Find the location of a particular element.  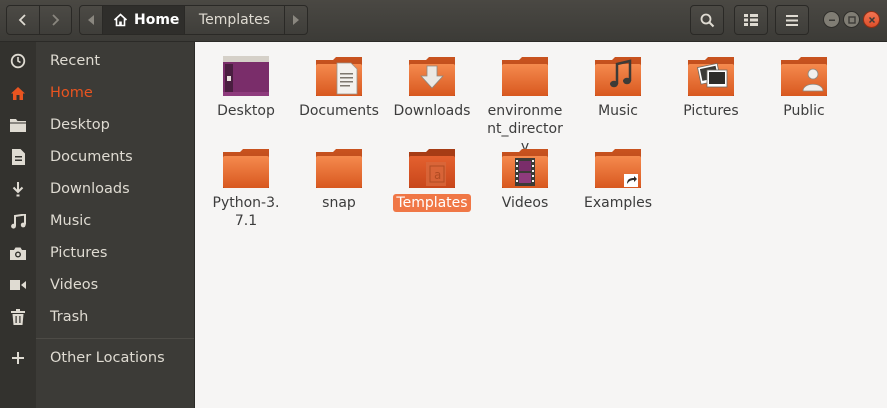

file-item-videos: Videos is located at coordinates (525, 179).